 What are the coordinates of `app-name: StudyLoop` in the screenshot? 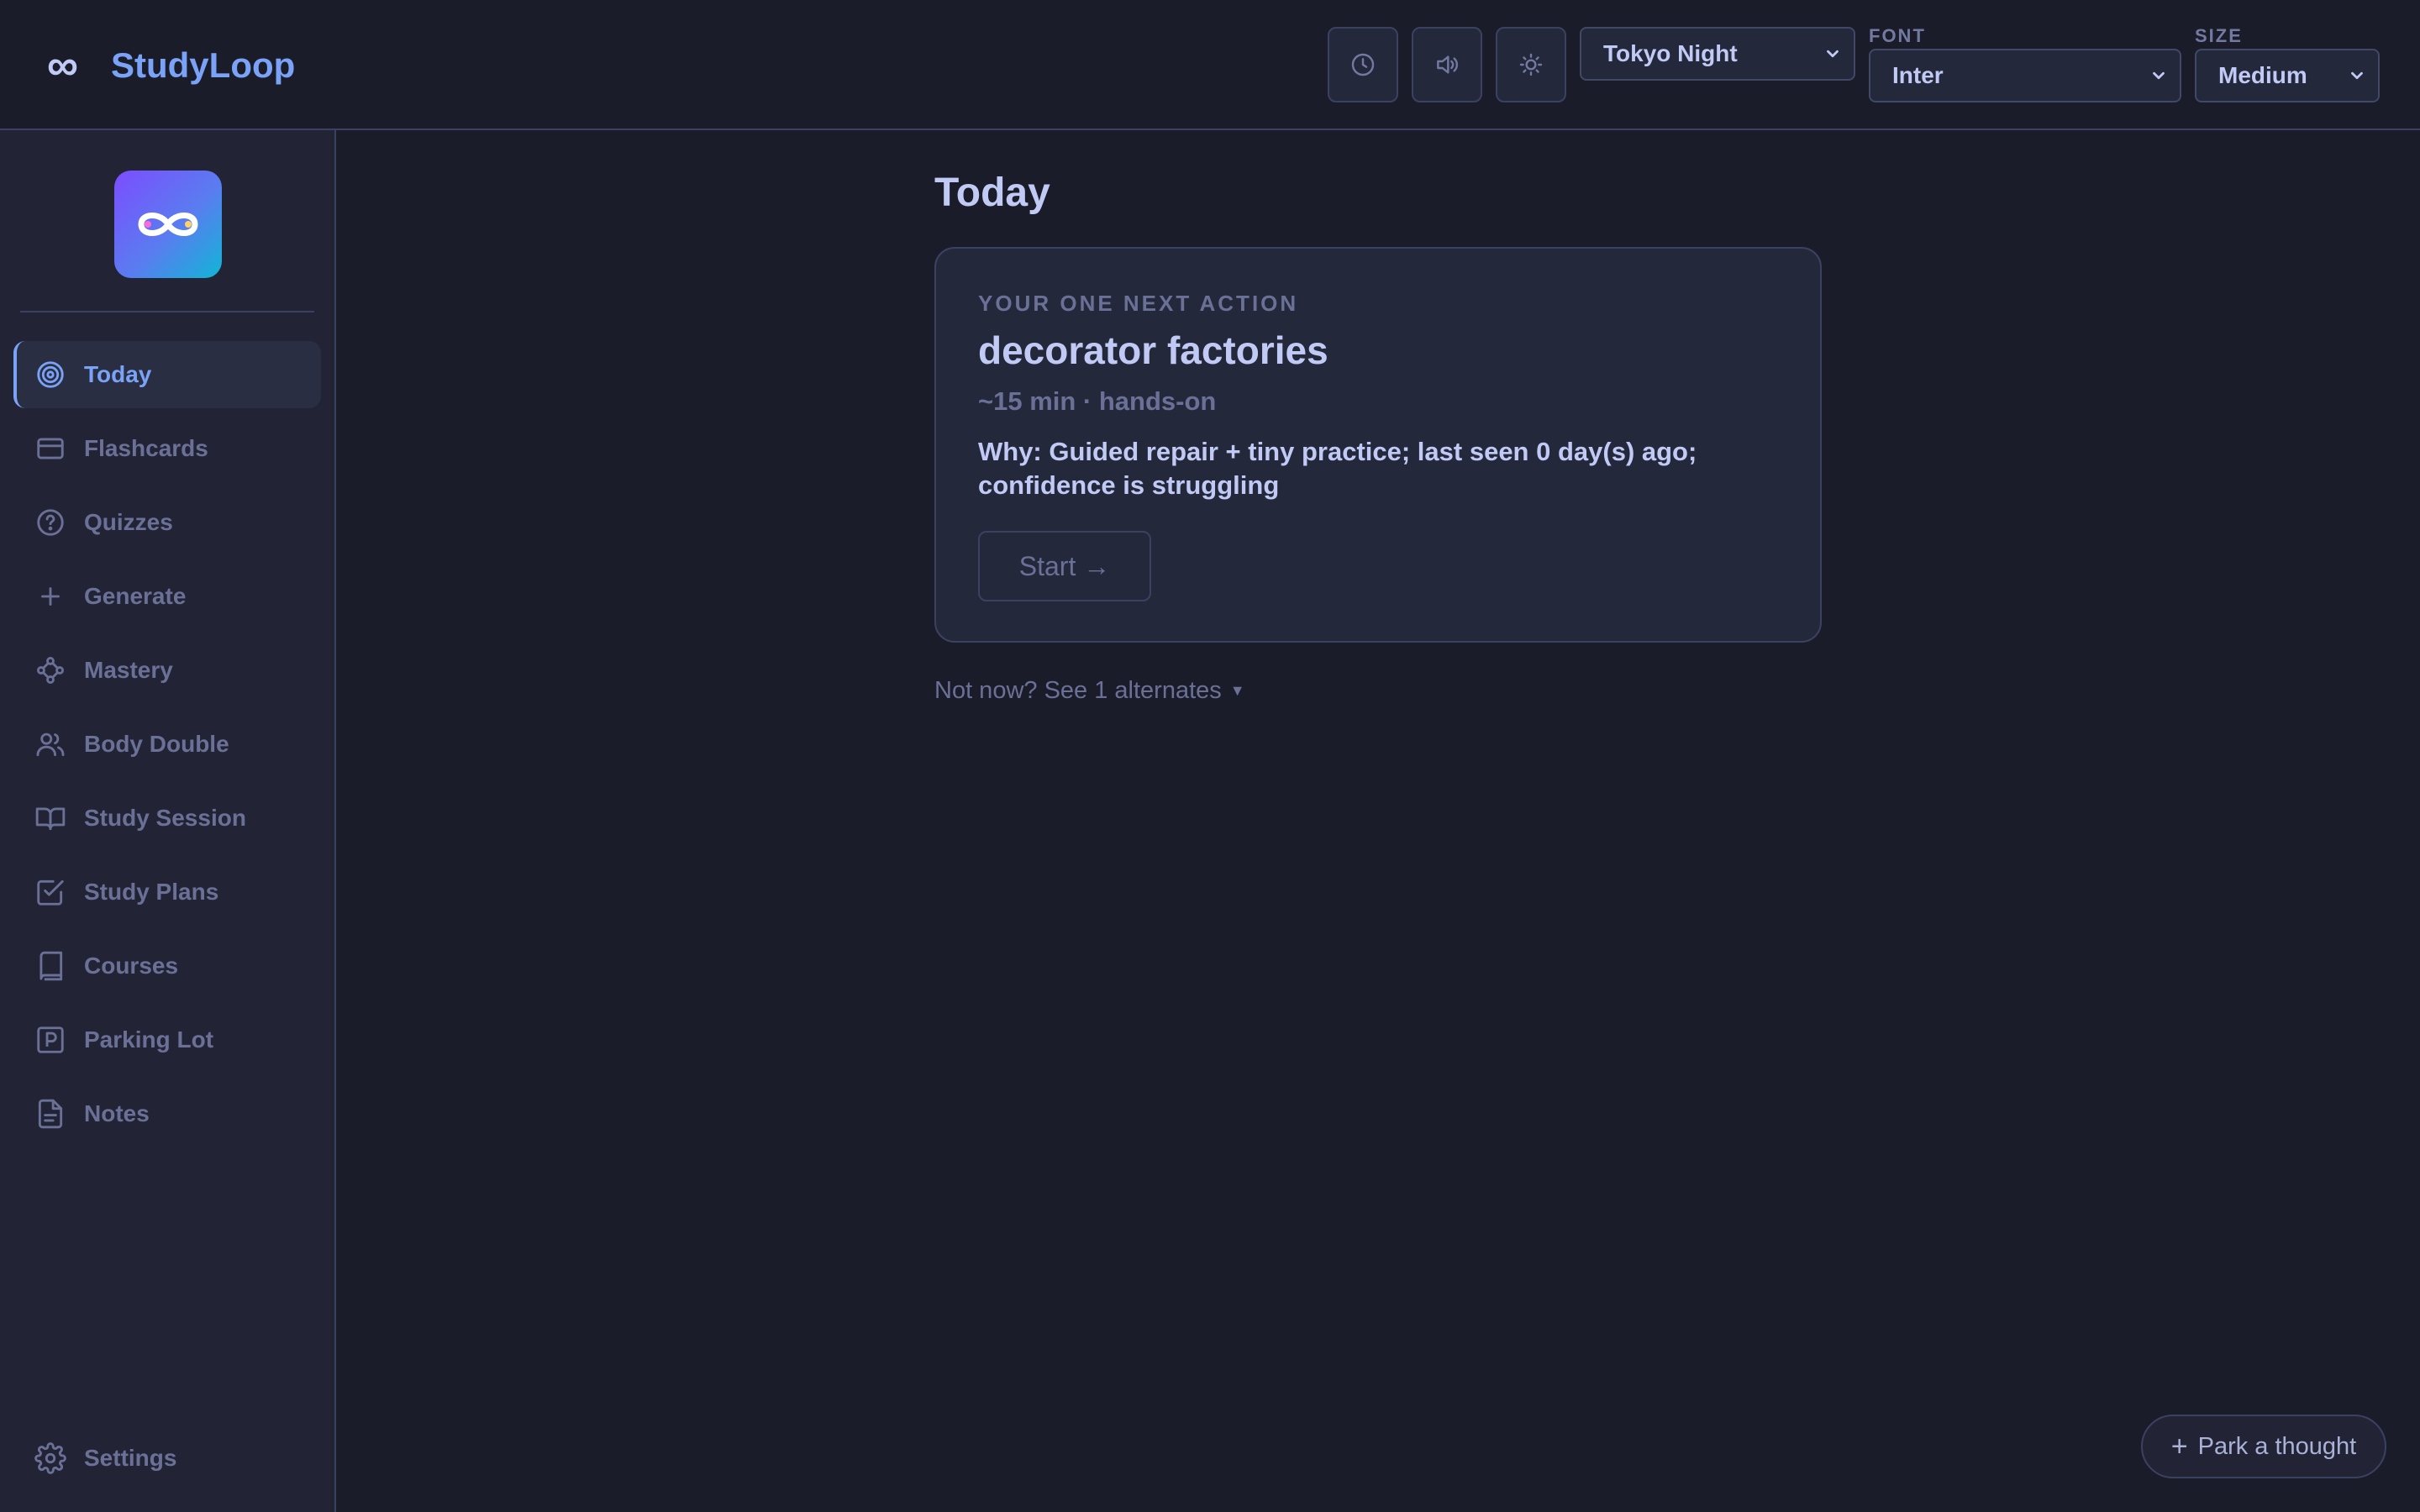 It's located at (203, 65).